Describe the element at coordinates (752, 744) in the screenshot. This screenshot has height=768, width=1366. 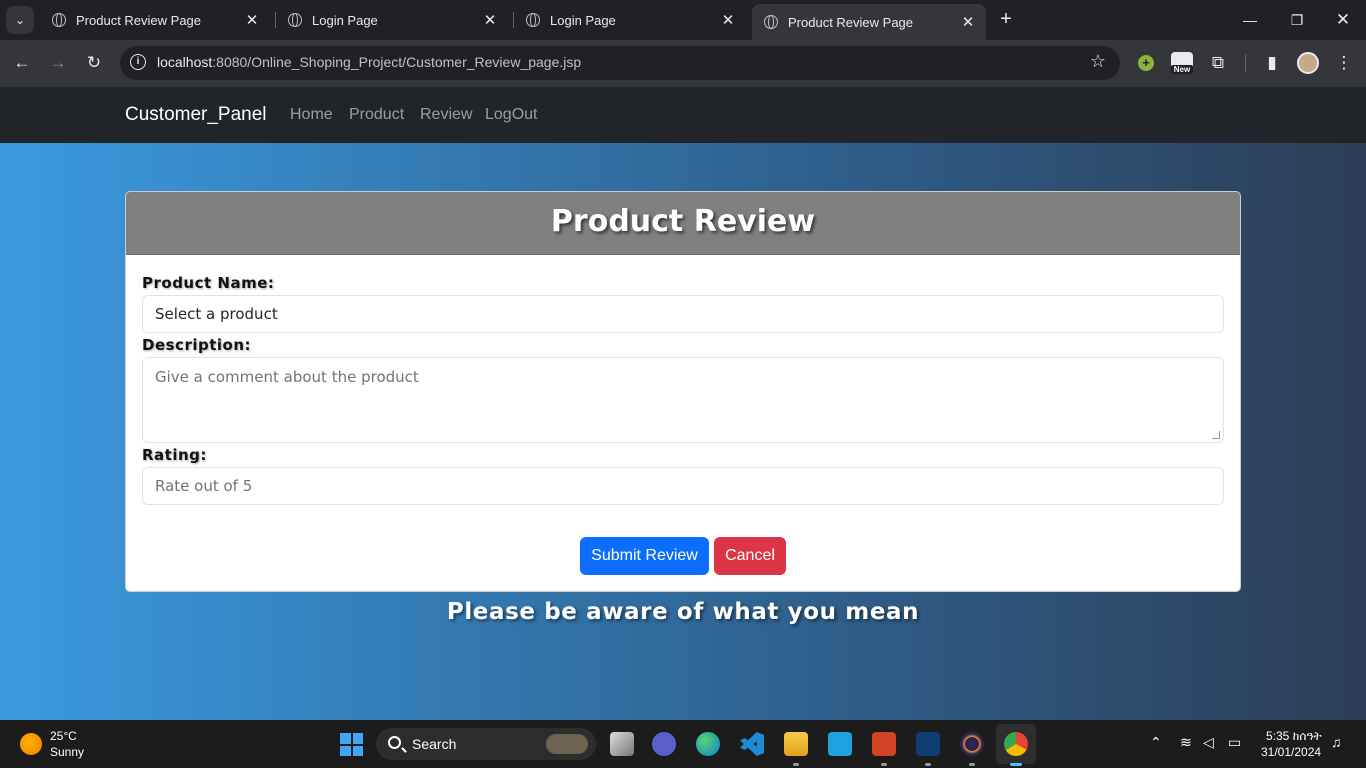
I see `vscode-icon` at that location.